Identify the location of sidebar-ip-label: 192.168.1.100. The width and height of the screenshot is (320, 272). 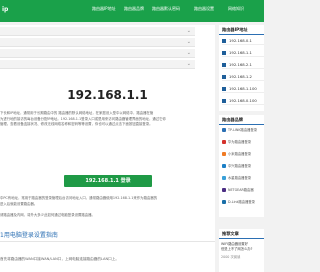
(243, 88).